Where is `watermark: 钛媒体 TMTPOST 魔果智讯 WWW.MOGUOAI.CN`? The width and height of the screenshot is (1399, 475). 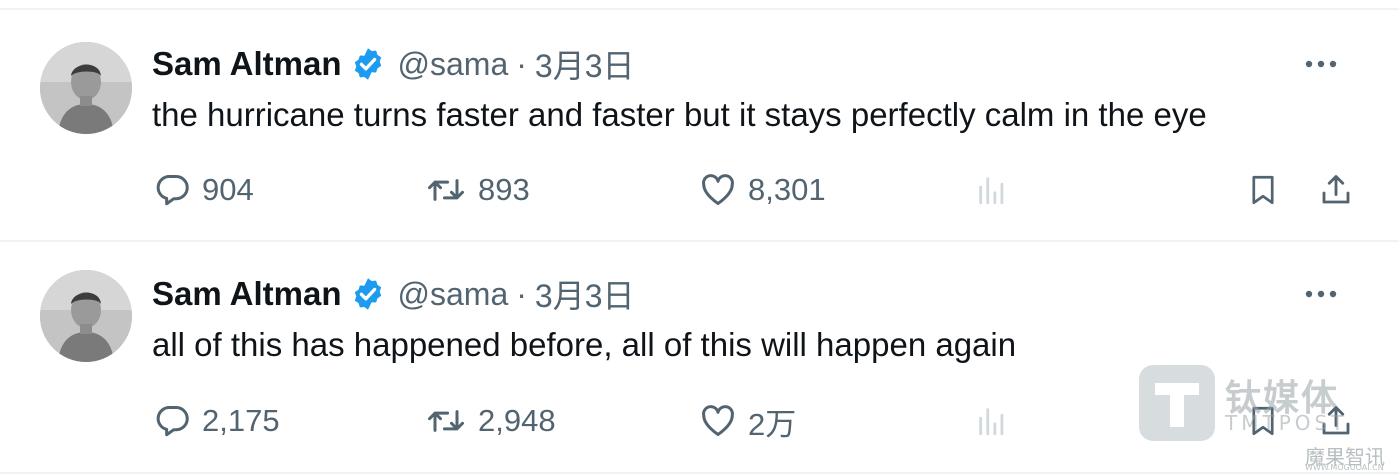 watermark: 钛媒体 TMTPOST 魔果智讯 WWW.MOGUOAI.CN is located at coordinates (1264, 415).